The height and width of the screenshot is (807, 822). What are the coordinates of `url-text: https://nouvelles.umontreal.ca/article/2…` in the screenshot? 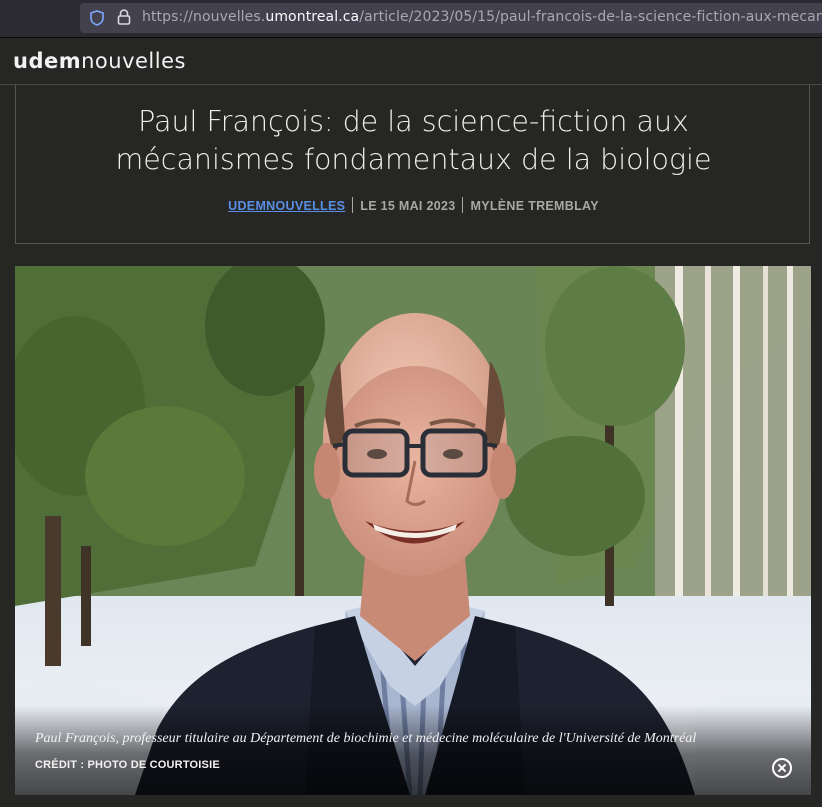 It's located at (482, 17).